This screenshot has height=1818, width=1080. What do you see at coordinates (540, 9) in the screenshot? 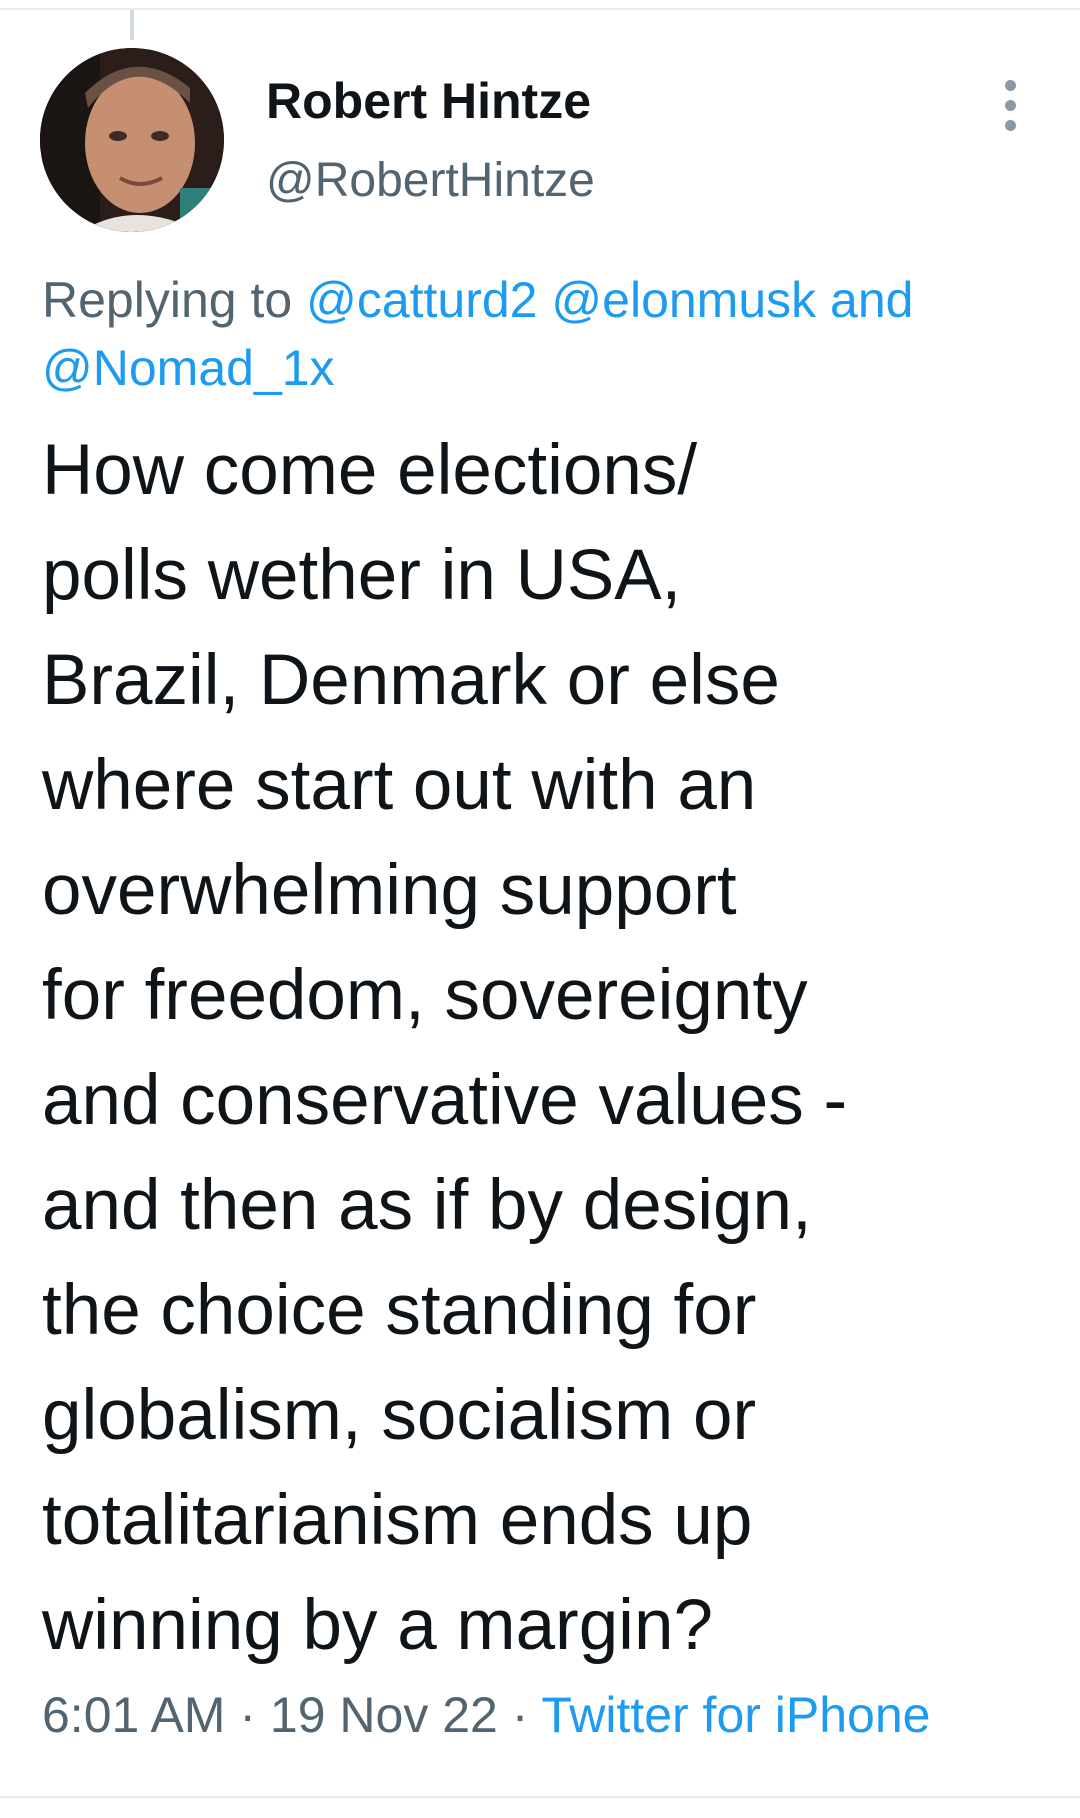
I see `top-divider` at bounding box center [540, 9].